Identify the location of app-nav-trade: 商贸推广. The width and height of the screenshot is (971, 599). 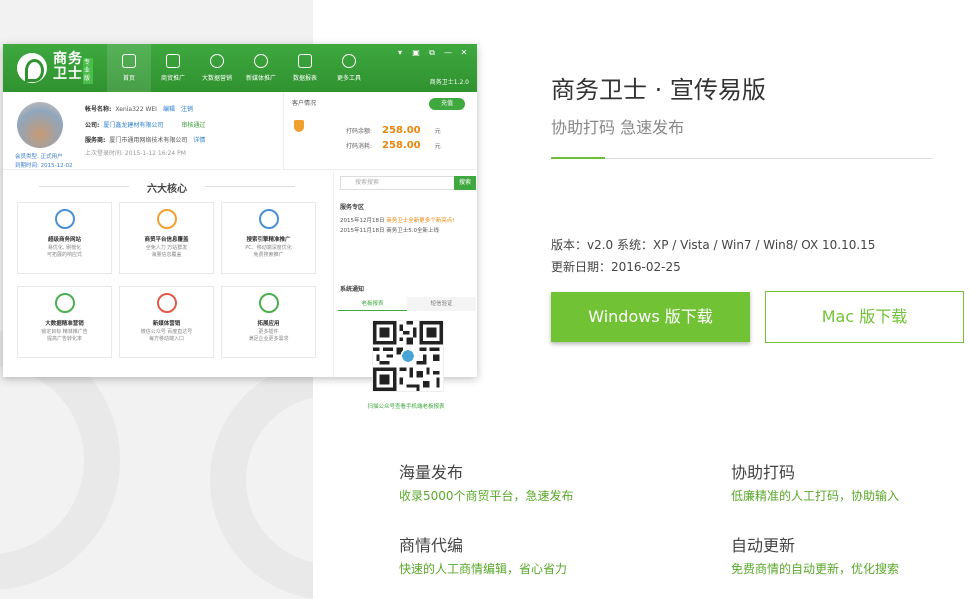
(173, 68).